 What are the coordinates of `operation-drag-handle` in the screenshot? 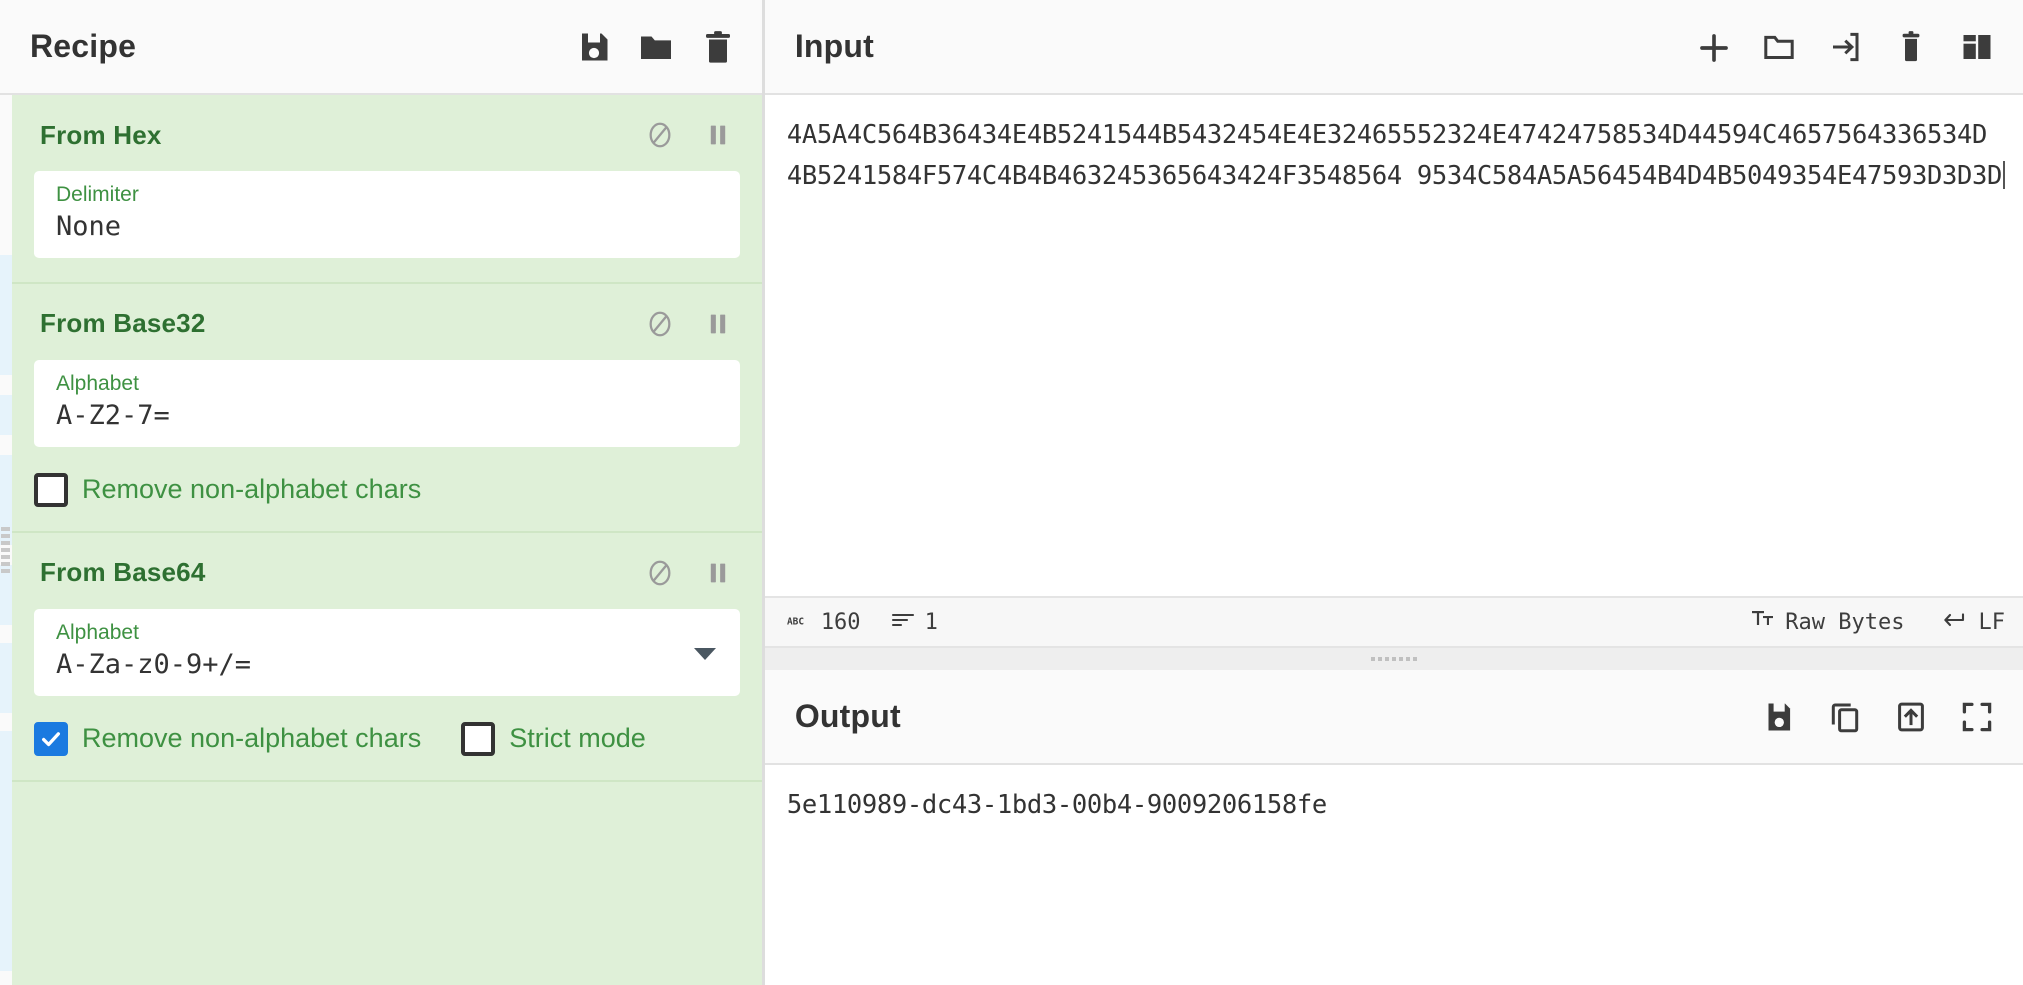 It's located at (5, 550).